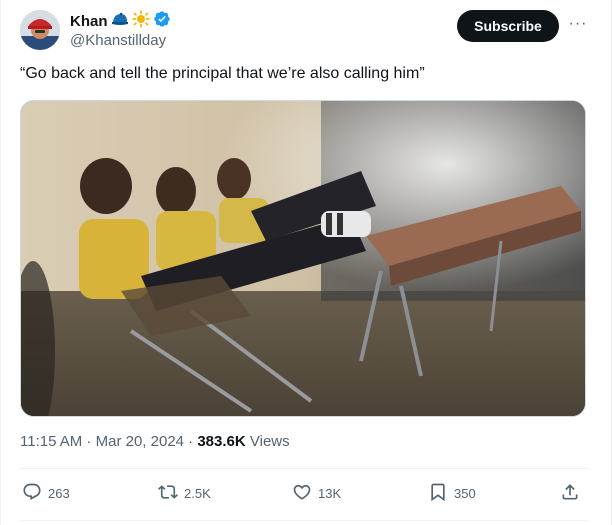 The height and width of the screenshot is (525, 613). Describe the element at coordinates (51, 441) in the screenshot. I see `tweet-time: 11:15 AM` at that location.